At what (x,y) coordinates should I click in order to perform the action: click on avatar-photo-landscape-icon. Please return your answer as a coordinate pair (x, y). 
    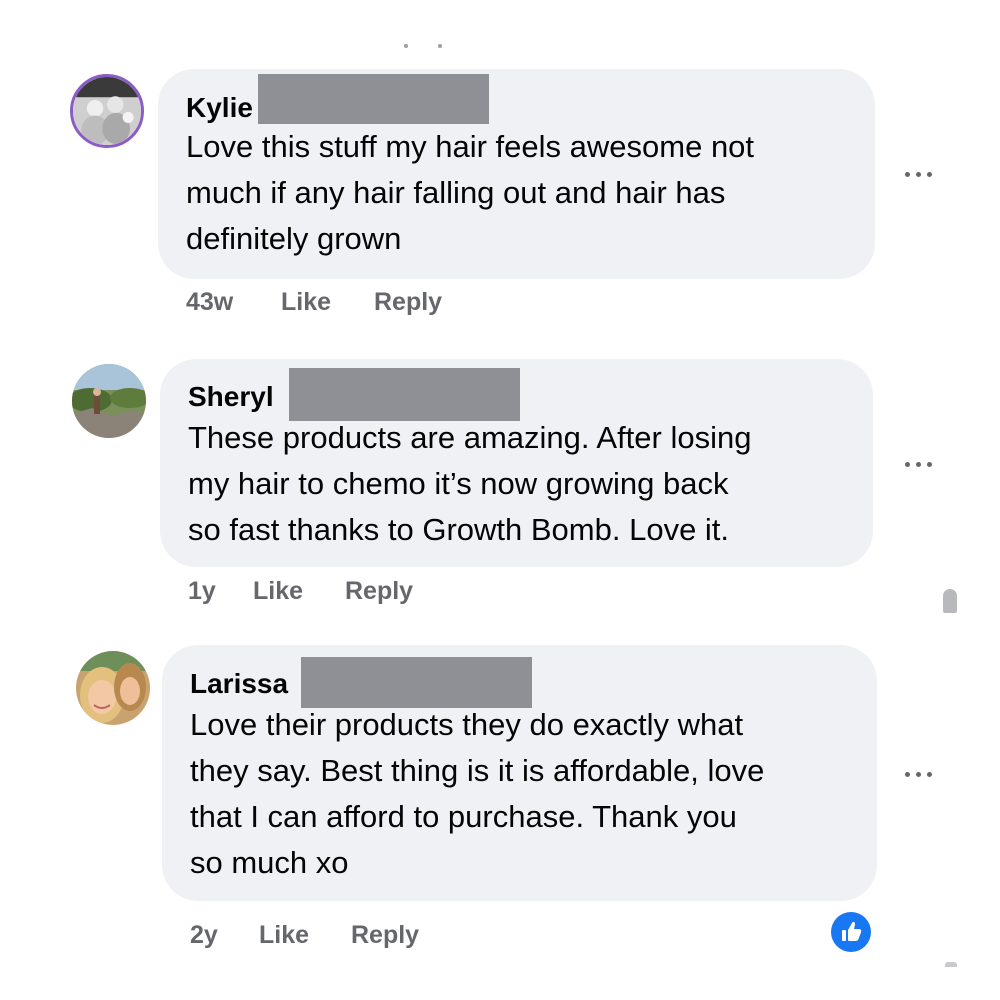
    Looking at the image, I should click on (109, 401).